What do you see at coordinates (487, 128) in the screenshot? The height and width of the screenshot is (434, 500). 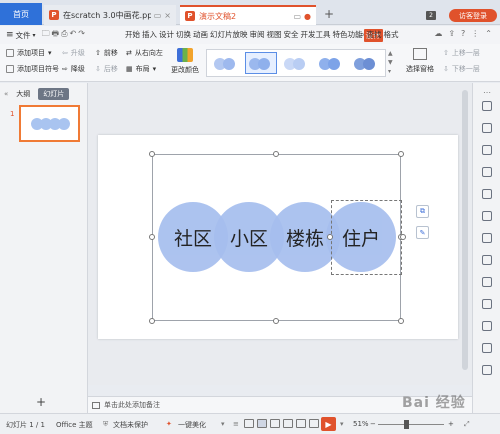 I see `shape-icon` at bounding box center [487, 128].